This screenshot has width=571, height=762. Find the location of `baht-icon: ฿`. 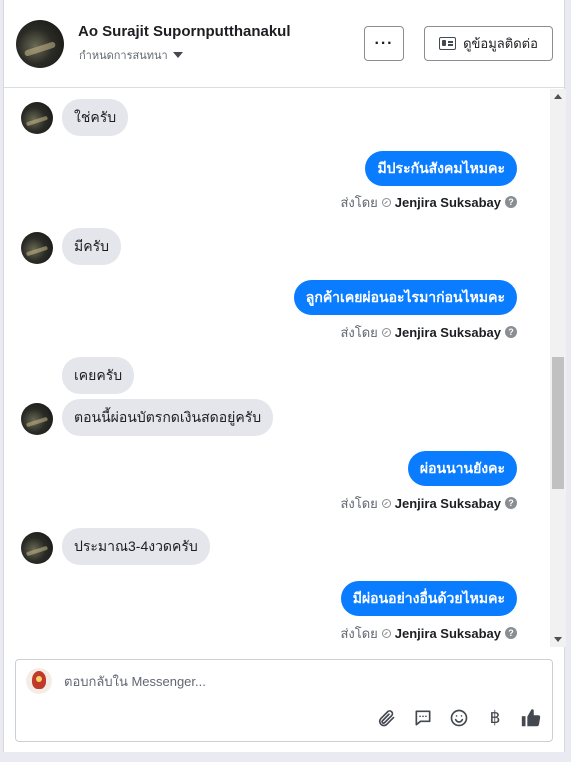

baht-icon: ฿ is located at coordinates (495, 717).